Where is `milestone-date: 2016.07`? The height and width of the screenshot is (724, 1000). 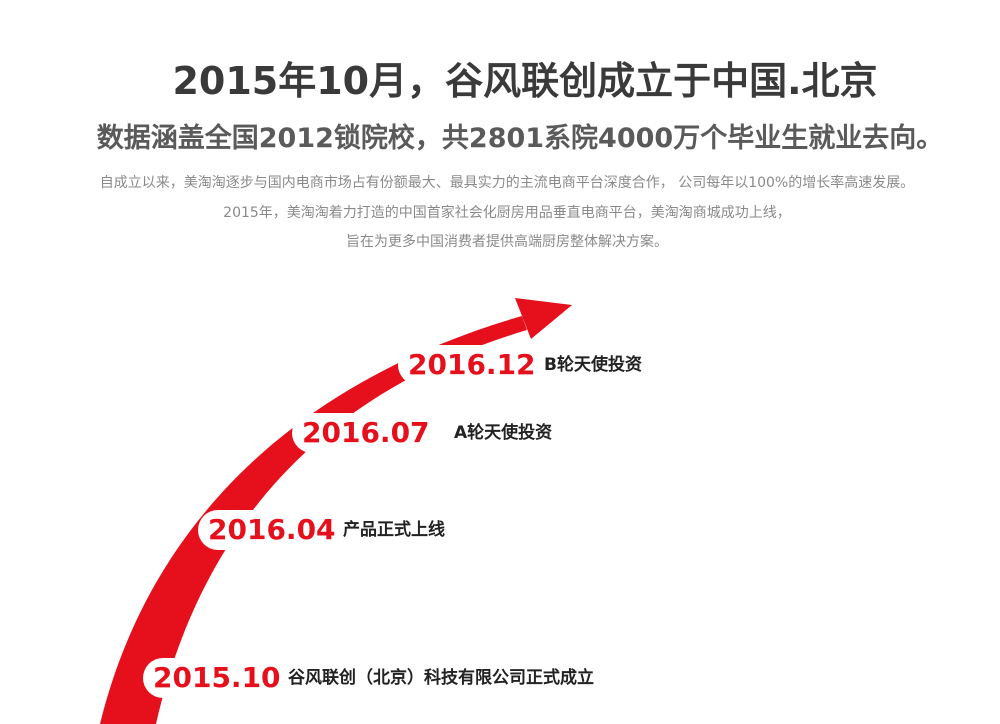 milestone-date: 2016.07 is located at coordinates (366, 433).